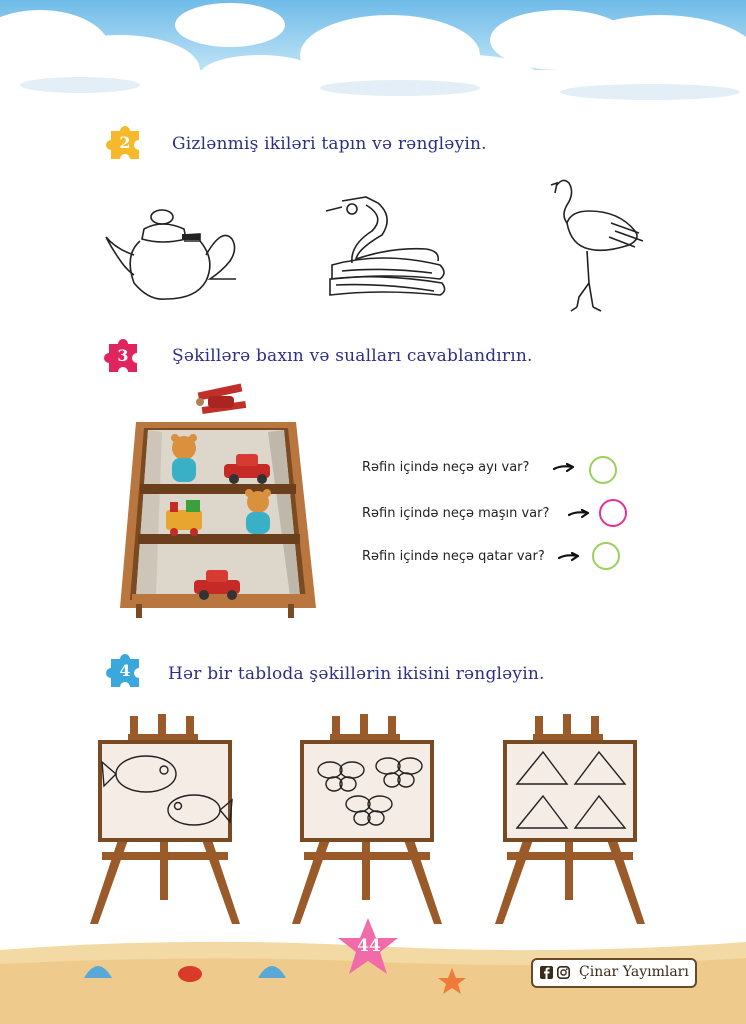 This screenshot has height=1024, width=746. What do you see at coordinates (165, 819) in the screenshot?
I see `easel-fish` at bounding box center [165, 819].